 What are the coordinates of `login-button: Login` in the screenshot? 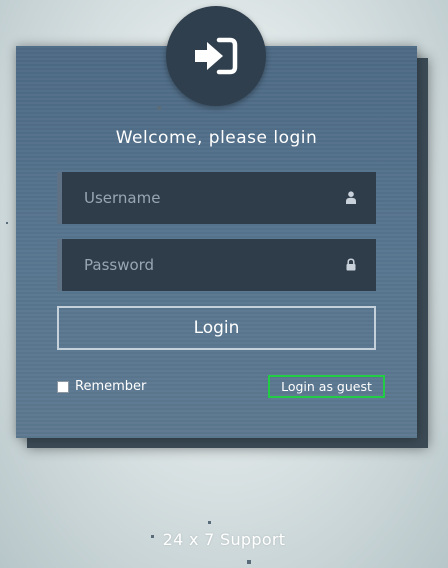 It's located at (216, 328).